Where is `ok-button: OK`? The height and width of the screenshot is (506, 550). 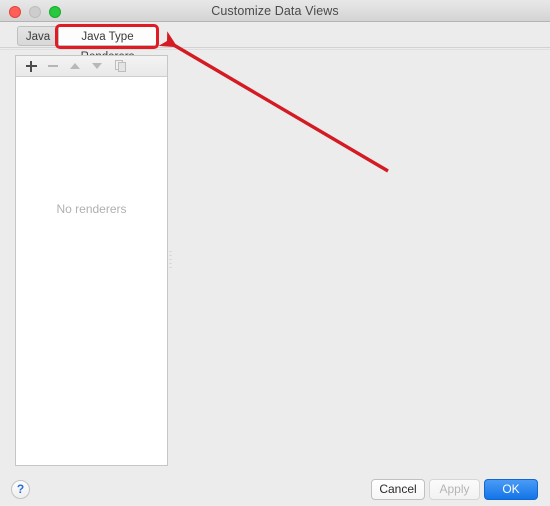 ok-button: OK is located at coordinates (511, 489).